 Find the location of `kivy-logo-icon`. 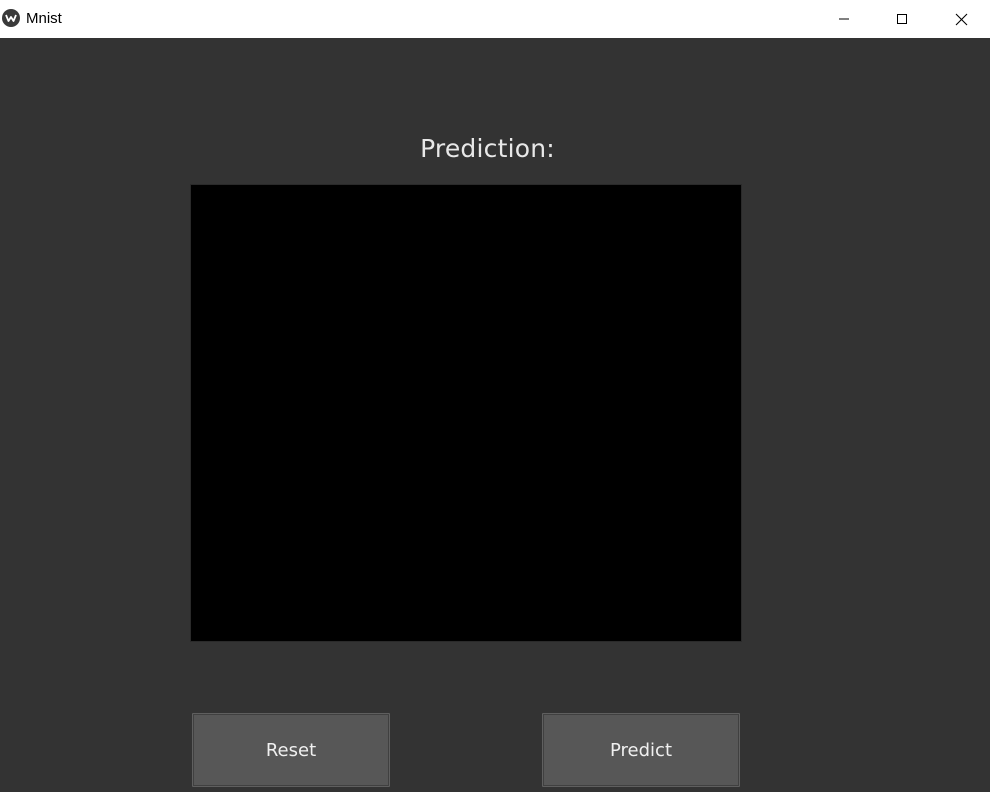

kivy-logo-icon is located at coordinates (11, 18).